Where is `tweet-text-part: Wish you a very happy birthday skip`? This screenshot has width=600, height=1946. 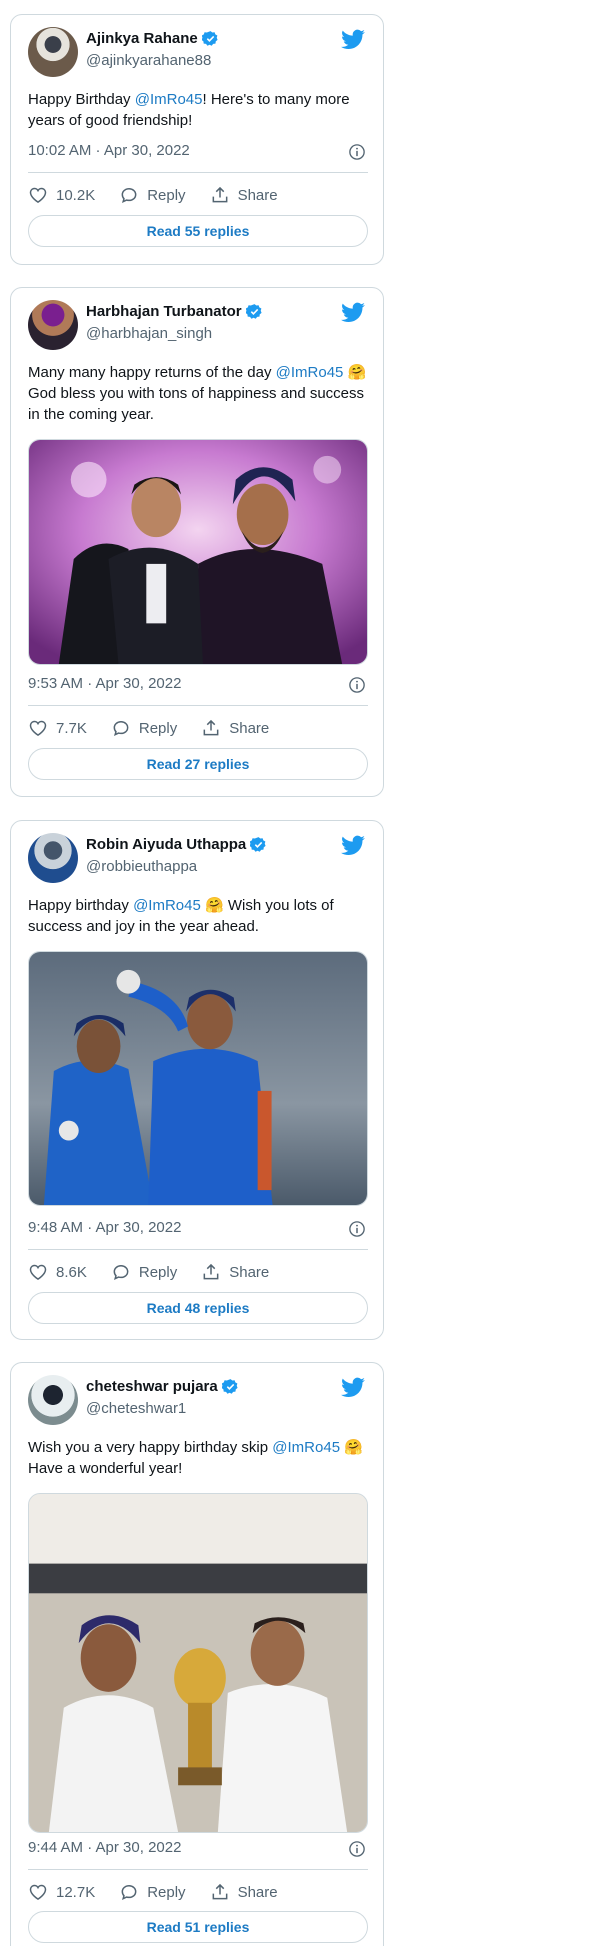
tweet-text-part: Wish you a very happy birthday skip is located at coordinates (150, 1447).